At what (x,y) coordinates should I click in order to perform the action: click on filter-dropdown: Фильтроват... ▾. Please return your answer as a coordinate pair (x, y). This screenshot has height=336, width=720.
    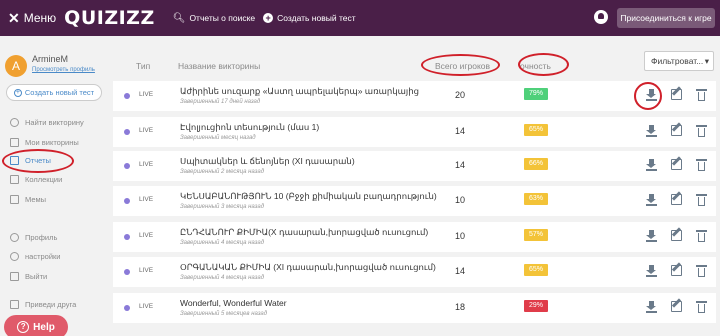
    Looking at the image, I should click on (679, 61).